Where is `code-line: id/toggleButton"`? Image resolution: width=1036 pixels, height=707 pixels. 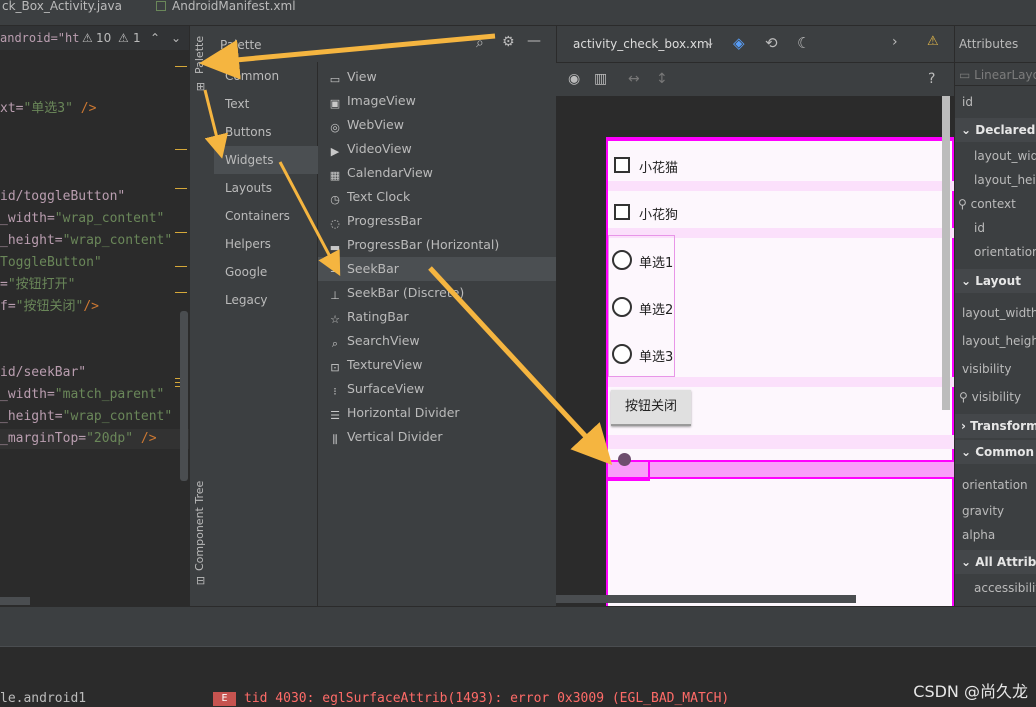
code-line: id/toggleButton" is located at coordinates (63, 196).